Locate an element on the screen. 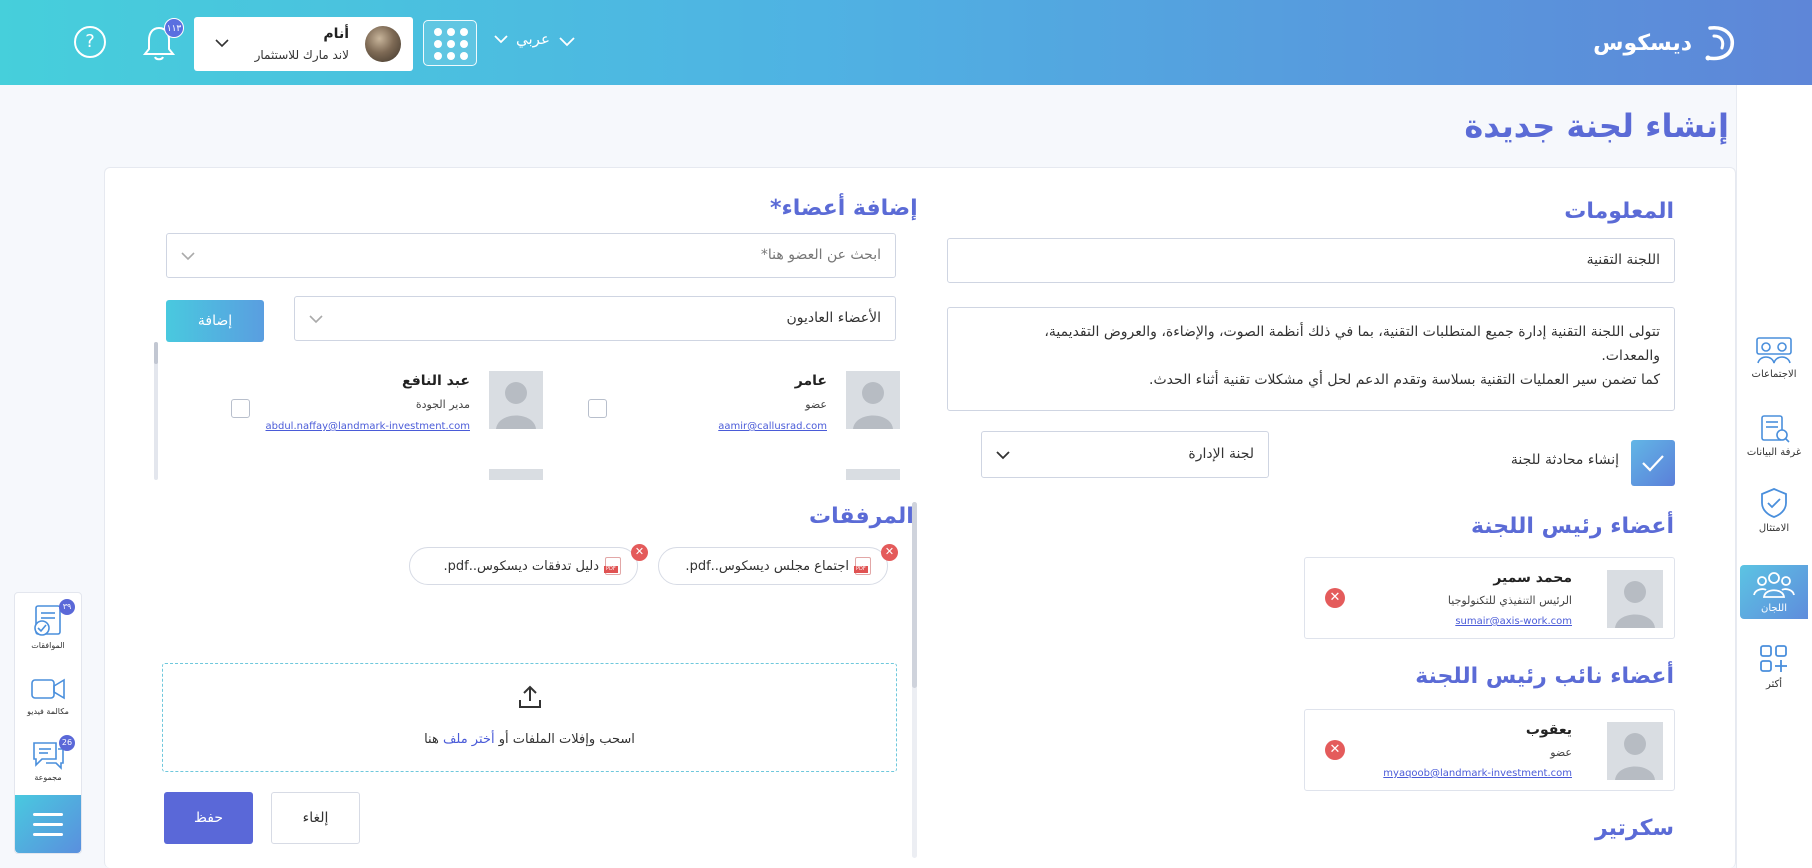 The image size is (1812, 868). attachment-name: دليل تدفقات ديسكوس..pdf. is located at coordinates (521, 566).